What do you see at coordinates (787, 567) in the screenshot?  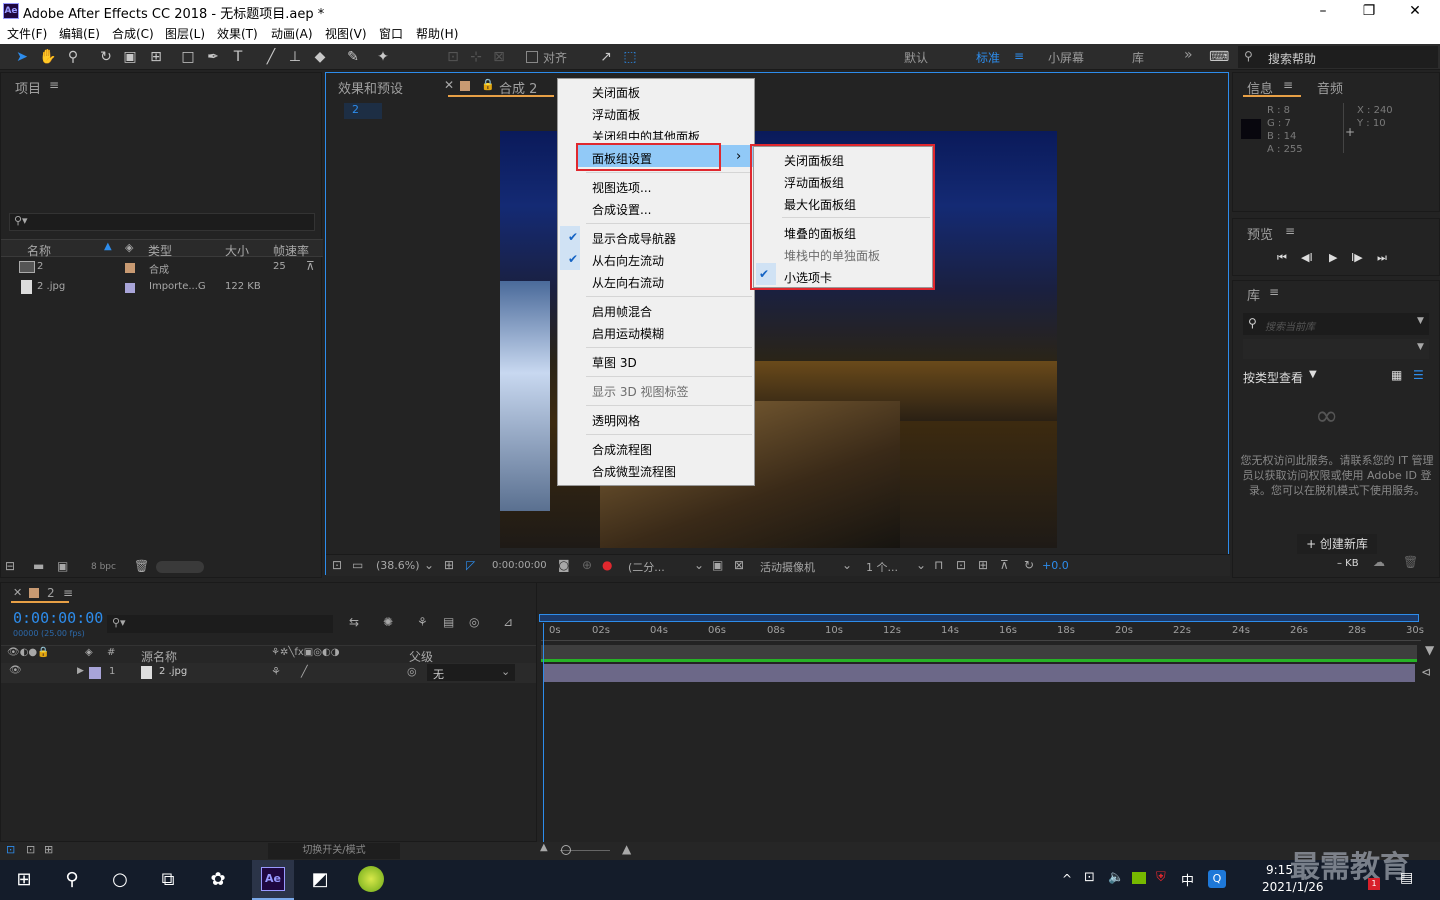 I see `camera-dropdown: 活动摄像机` at bounding box center [787, 567].